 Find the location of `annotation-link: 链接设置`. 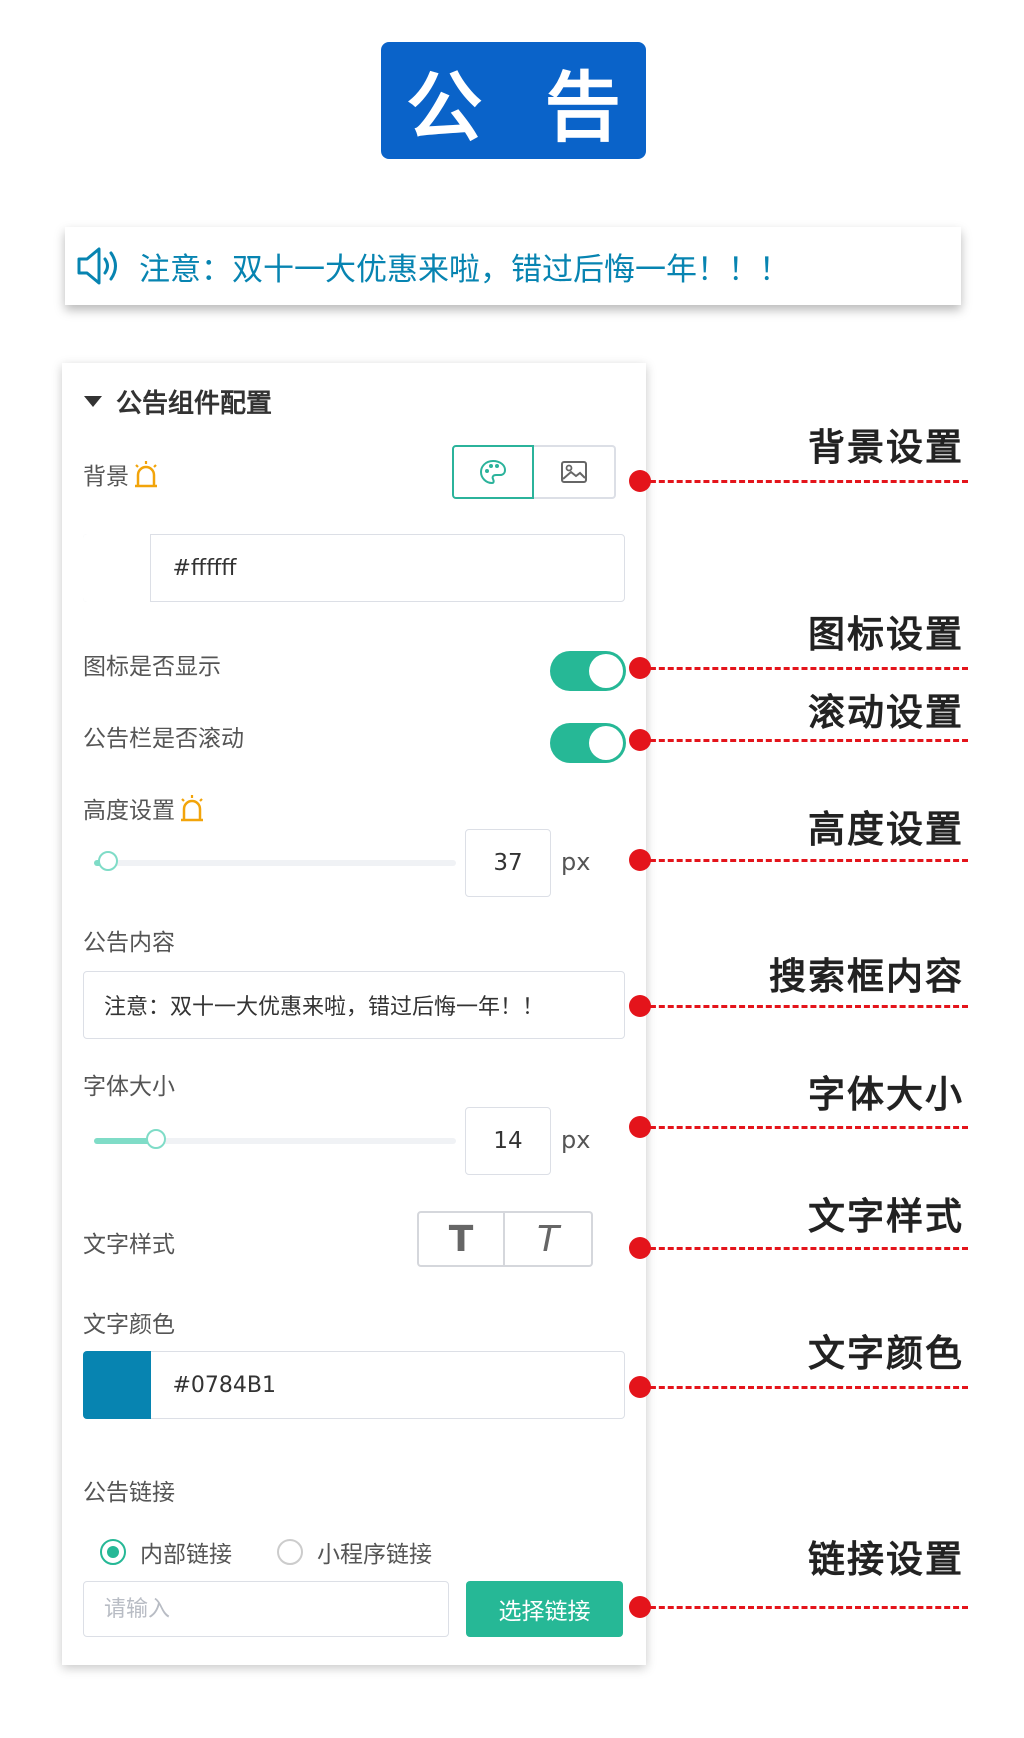

annotation-link: 链接设置 is located at coordinates (886, 1559).